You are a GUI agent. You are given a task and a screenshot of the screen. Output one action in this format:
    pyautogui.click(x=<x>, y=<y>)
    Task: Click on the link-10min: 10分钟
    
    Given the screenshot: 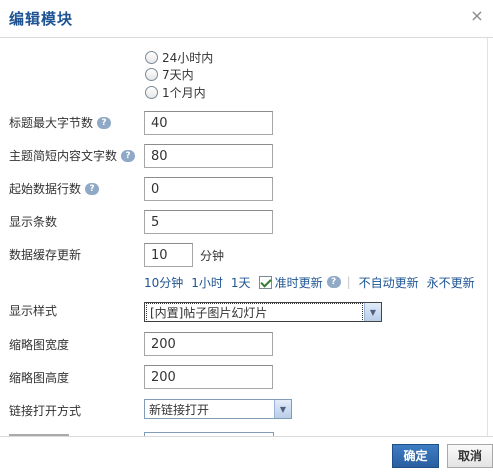 What is the action you would take?
    pyautogui.click(x=163, y=282)
    